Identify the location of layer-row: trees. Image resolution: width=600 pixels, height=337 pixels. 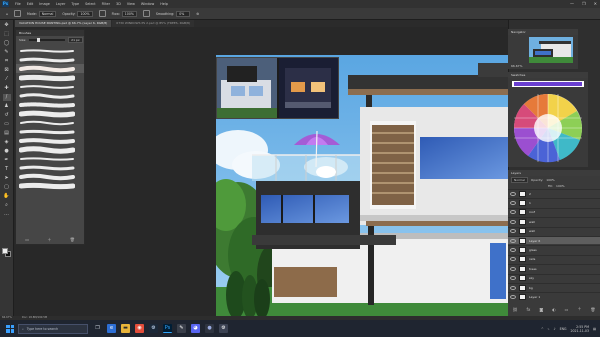
(554, 268).